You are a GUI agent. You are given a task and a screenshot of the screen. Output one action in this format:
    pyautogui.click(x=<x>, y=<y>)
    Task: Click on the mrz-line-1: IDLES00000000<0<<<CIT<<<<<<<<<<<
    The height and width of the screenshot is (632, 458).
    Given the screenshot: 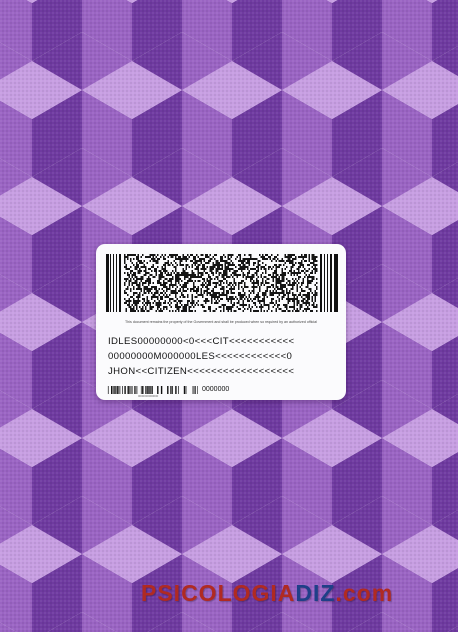 What is the action you would take?
    pyautogui.click(x=201, y=341)
    